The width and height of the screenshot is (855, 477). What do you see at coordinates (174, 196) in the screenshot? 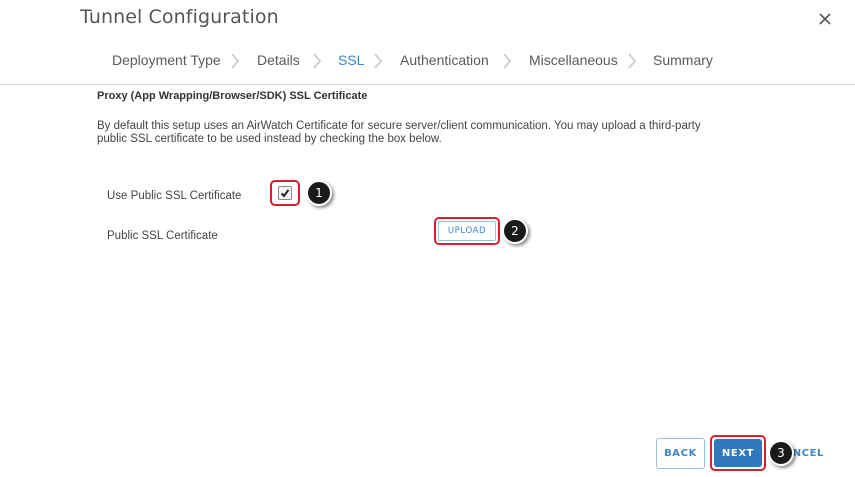
I see `use-public-ssl-label: Use Public SSL Certificate` at bounding box center [174, 196].